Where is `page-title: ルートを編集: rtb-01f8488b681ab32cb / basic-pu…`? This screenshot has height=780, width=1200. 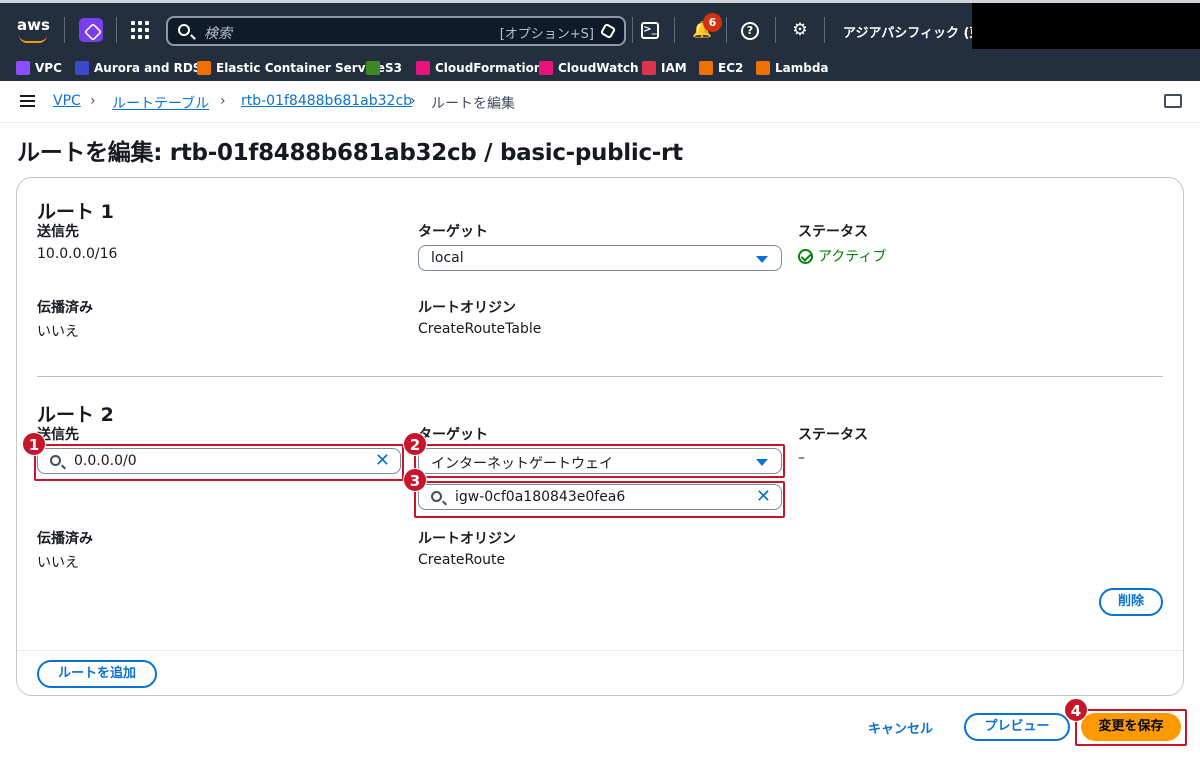
page-title: ルートを編集: rtb-01f8488b681ab32cb / basic-pu… is located at coordinates (350, 153).